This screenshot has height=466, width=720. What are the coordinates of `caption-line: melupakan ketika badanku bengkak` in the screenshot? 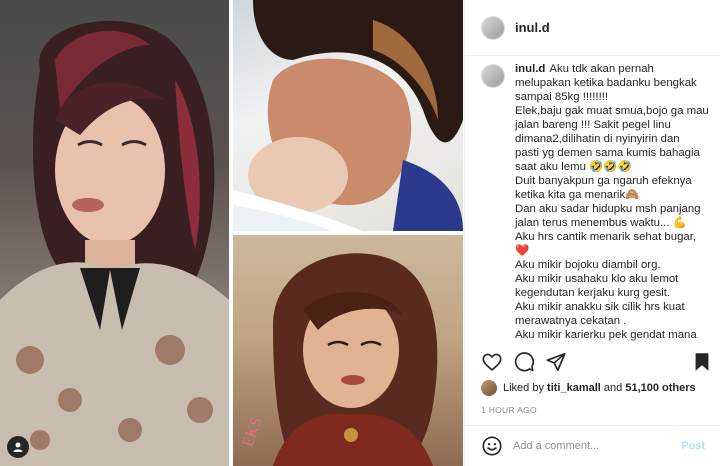 It's located at (606, 83).